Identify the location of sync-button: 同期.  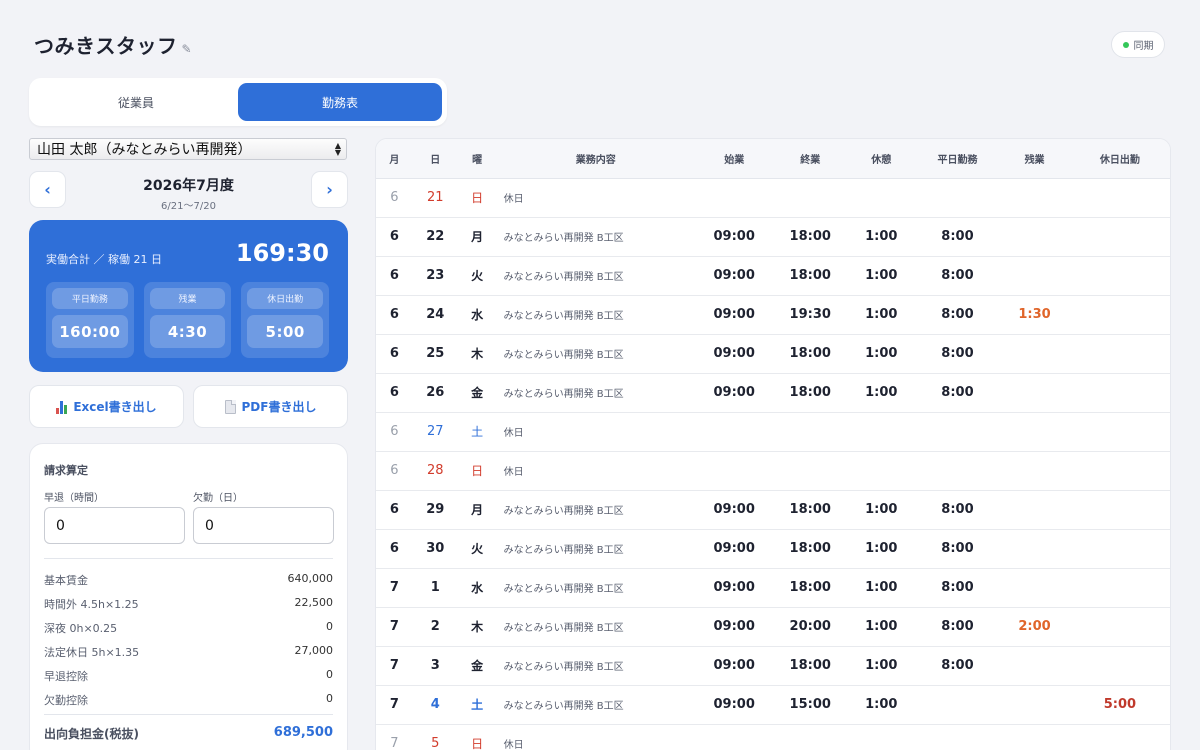
(1138, 44).